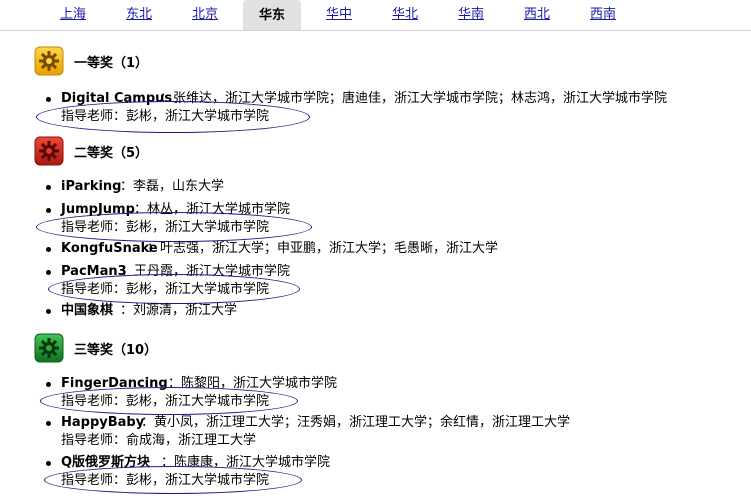 The height and width of the screenshot is (498, 751). What do you see at coordinates (94, 271) in the screenshot?
I see `team-name: PacMan3` at bounding box center [94, 271].